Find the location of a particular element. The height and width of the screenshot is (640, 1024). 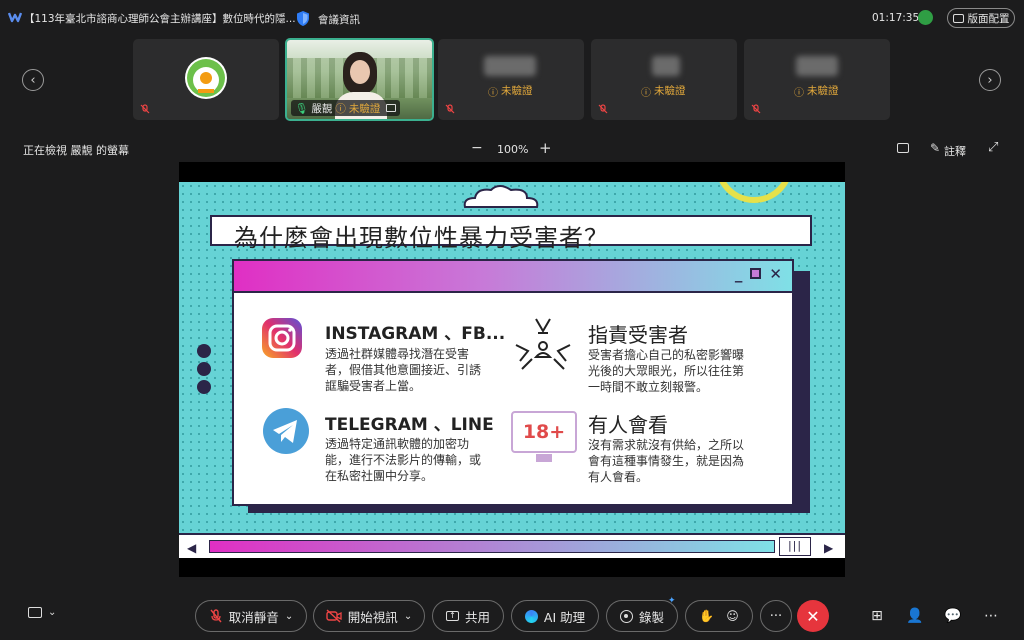

fullscreen-icon: ⤢ is located at coordinates (993, 147).